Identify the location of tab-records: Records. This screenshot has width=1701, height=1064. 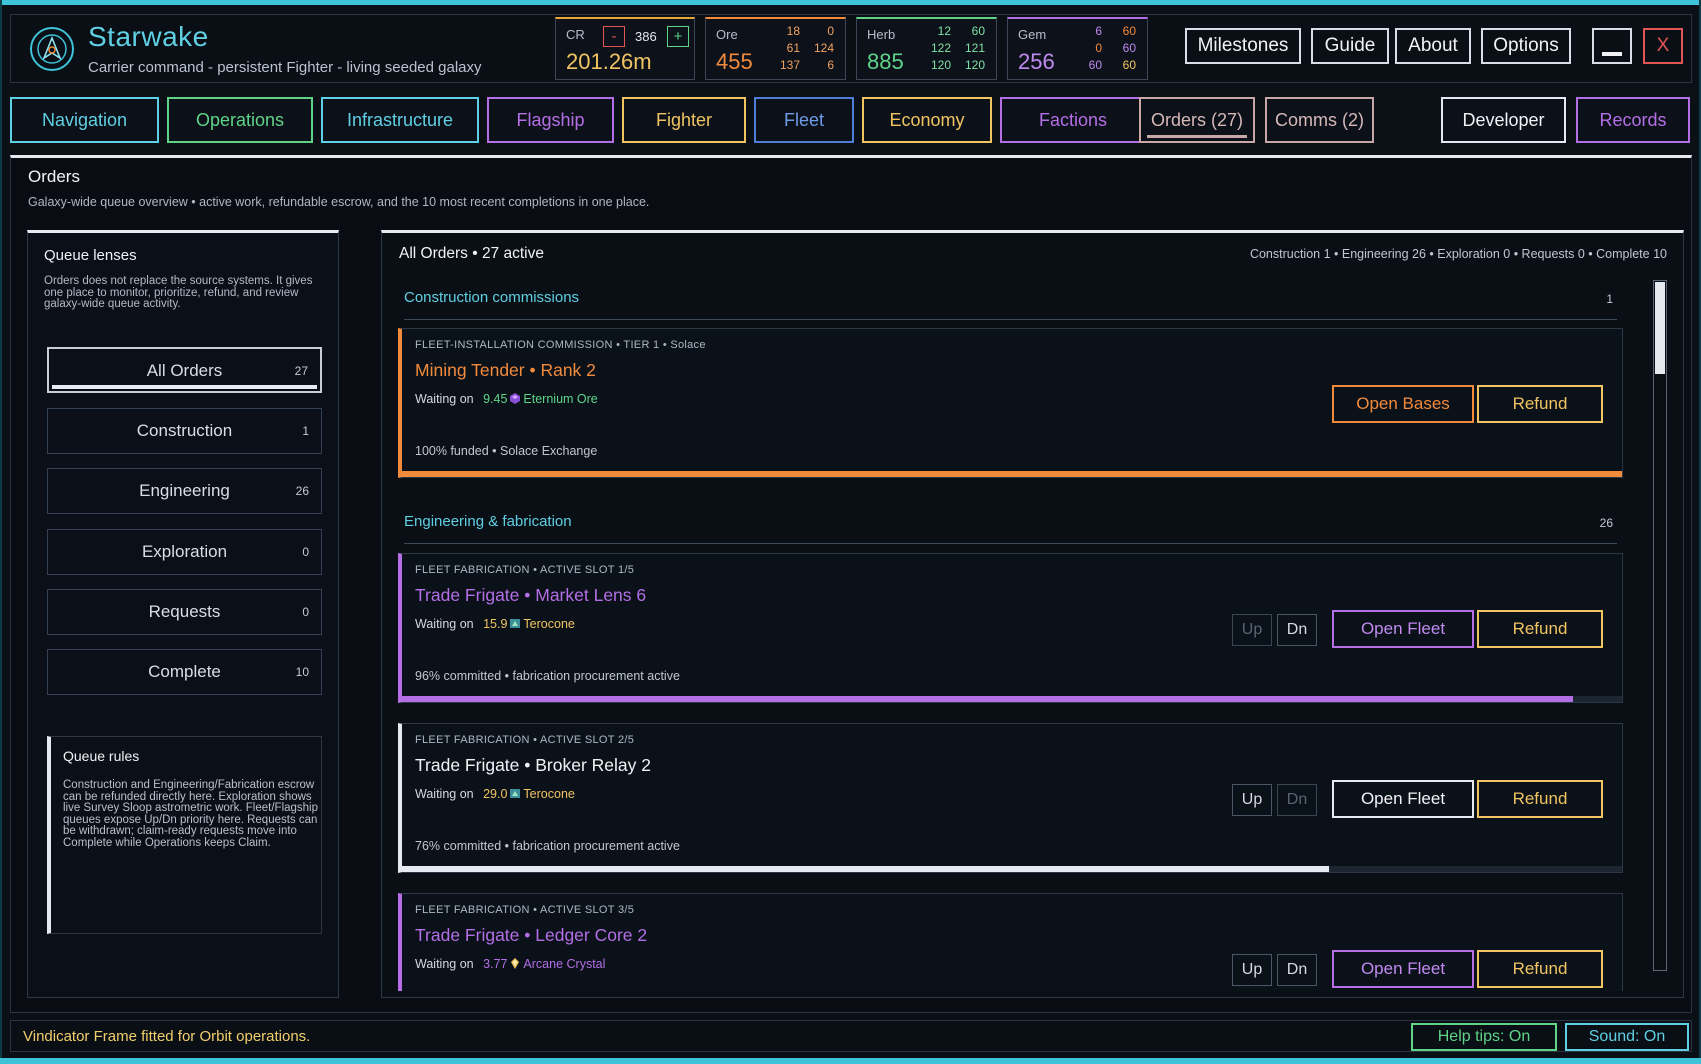
(1633, 120).